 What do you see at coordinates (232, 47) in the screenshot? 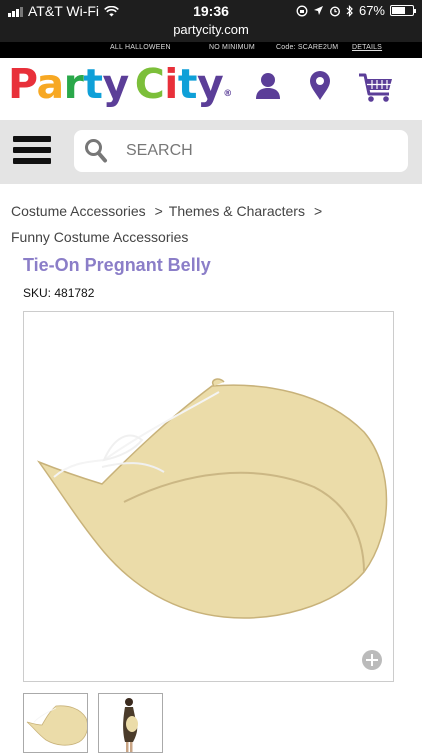
I see `promo-middle-text: NO MINIMUM` at bounding box center [232, 47].